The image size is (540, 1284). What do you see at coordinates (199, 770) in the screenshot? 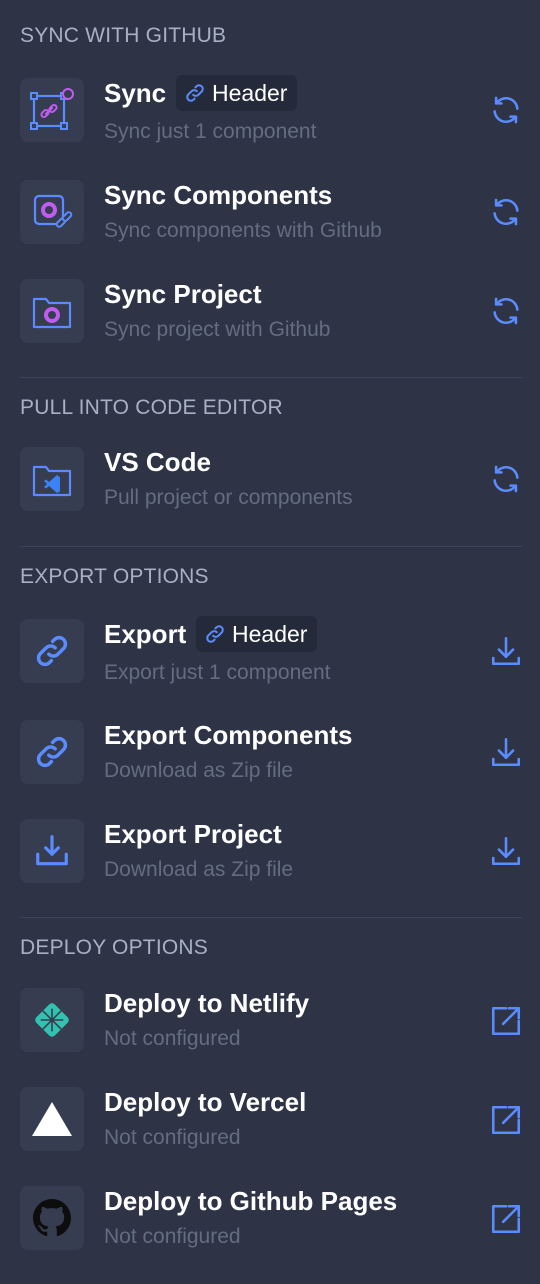
I see `export-components-subtitle: Download as Zip file` at bounding box center [199, 770].